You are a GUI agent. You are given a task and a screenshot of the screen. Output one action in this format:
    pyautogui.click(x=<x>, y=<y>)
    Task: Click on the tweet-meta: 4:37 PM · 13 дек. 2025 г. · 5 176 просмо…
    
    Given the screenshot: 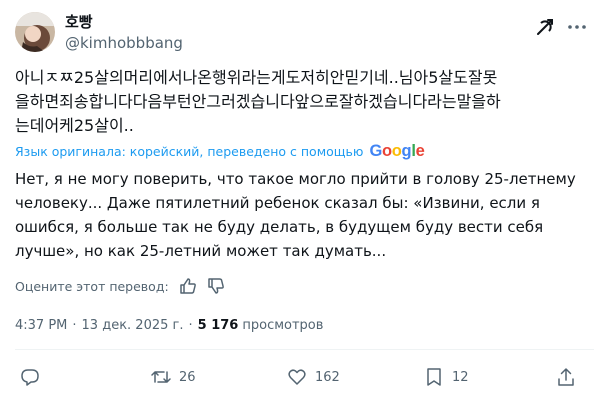 What is the action you would take?
    pyautogui.click(x=169, y=325)
    